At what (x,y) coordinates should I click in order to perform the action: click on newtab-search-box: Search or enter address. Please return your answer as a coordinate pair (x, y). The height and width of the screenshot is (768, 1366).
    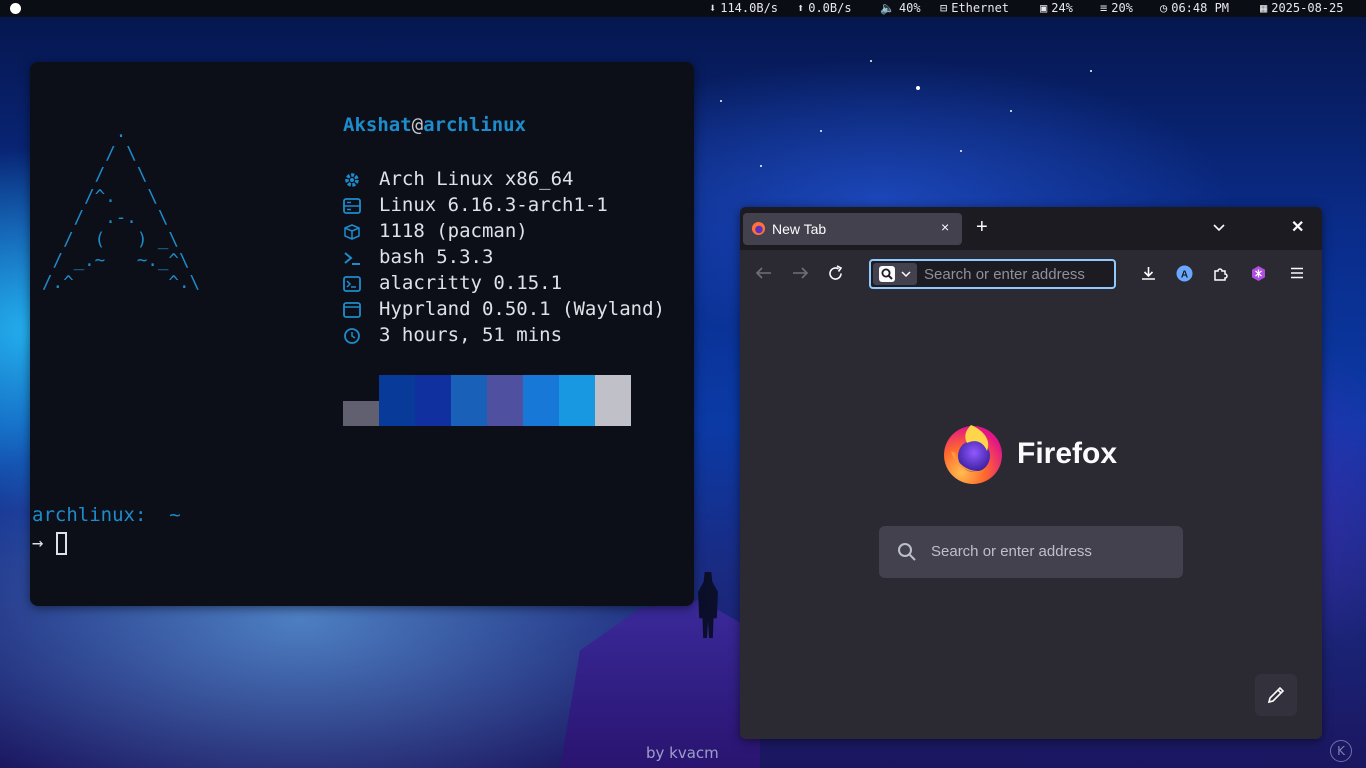
    Looking at the image, I should click on (1031, 552).